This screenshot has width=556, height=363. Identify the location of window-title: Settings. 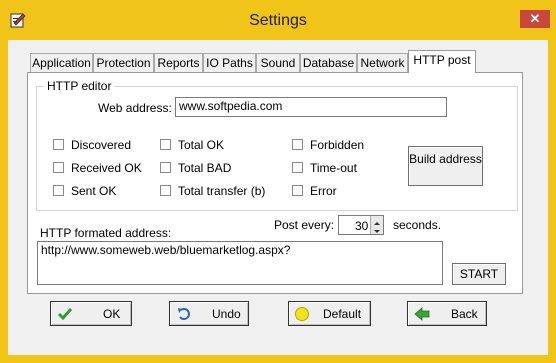
(278, 20).